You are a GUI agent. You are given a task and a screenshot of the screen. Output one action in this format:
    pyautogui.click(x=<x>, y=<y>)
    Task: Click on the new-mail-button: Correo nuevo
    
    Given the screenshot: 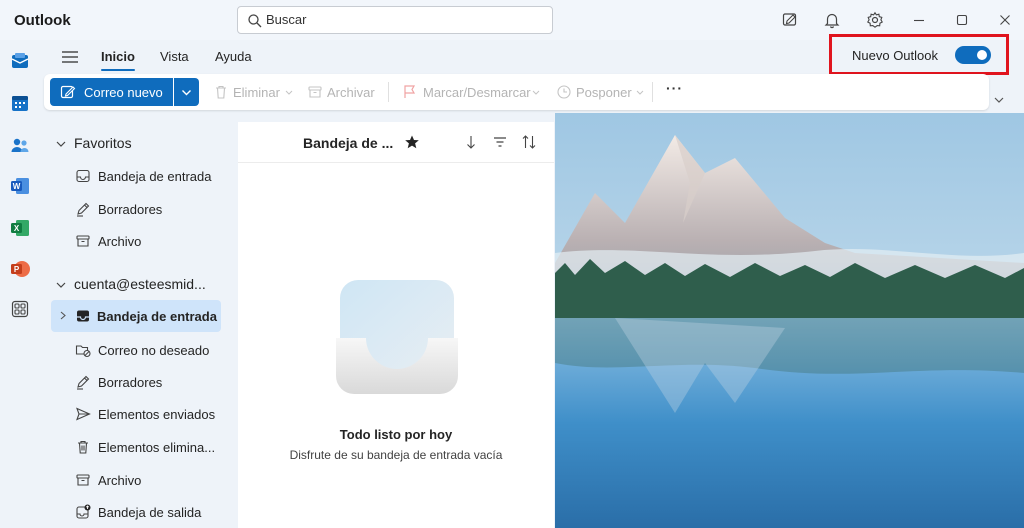 What is the action you would take?
    pyautogui.click(x=111, y=92)
    